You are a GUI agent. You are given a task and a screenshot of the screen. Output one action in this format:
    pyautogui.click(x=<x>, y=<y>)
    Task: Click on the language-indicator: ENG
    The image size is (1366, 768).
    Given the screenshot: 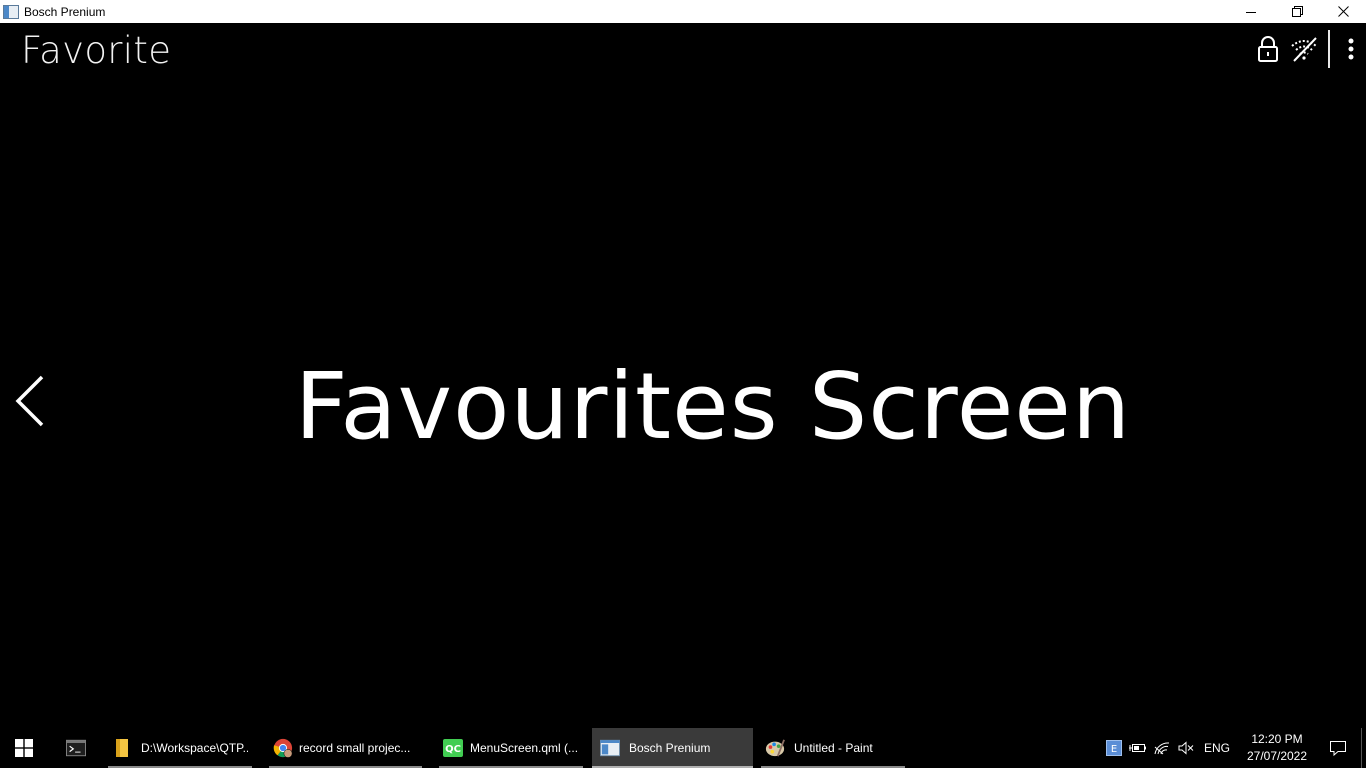 What is the action you would take?
    pyautogui.click(x=1218, y=748)
    